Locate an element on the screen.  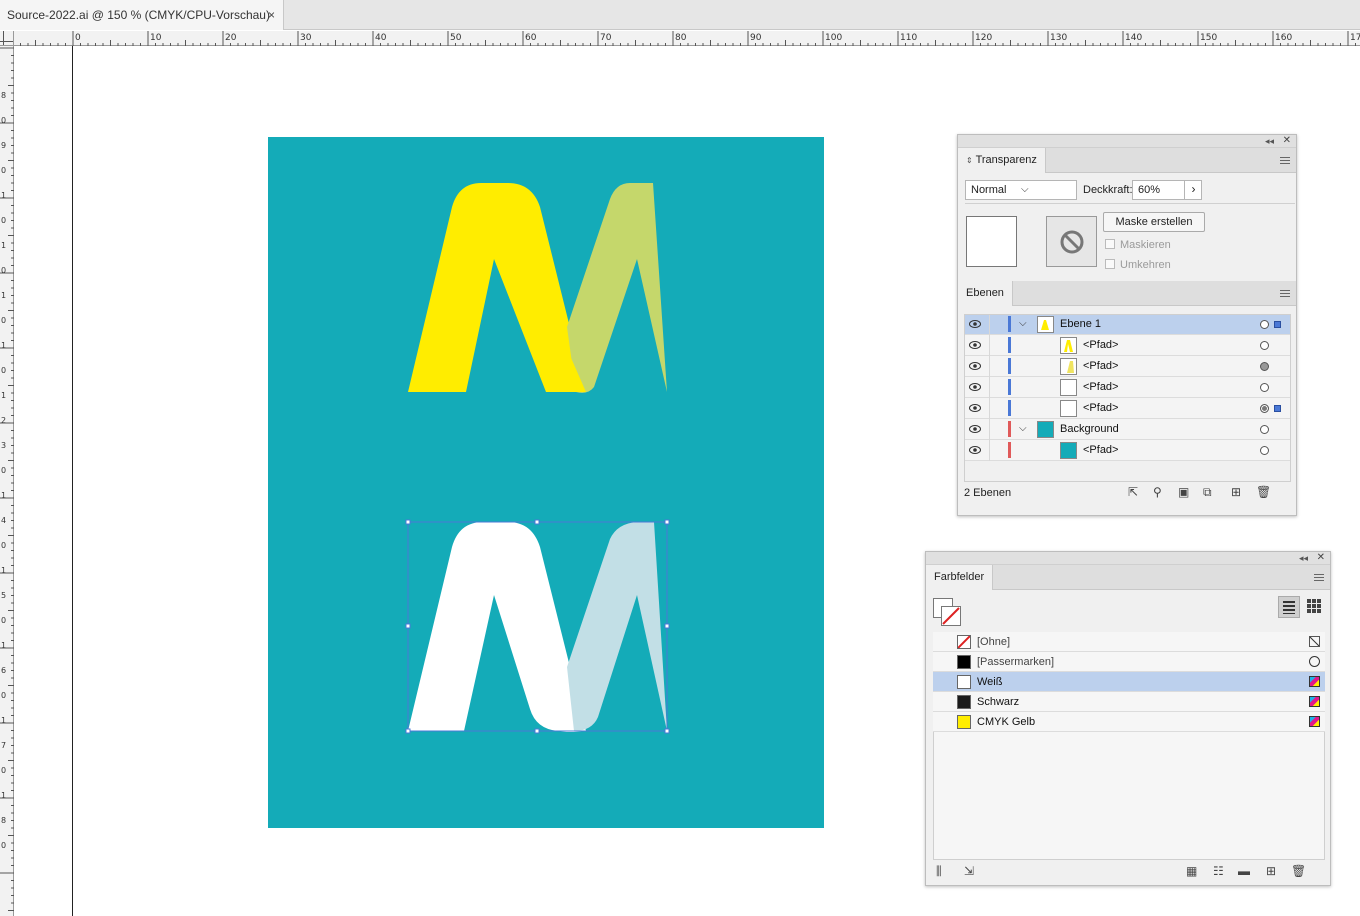
swatch-row-yellow: CMYK Gelb is located at coordinates (1129, 722).